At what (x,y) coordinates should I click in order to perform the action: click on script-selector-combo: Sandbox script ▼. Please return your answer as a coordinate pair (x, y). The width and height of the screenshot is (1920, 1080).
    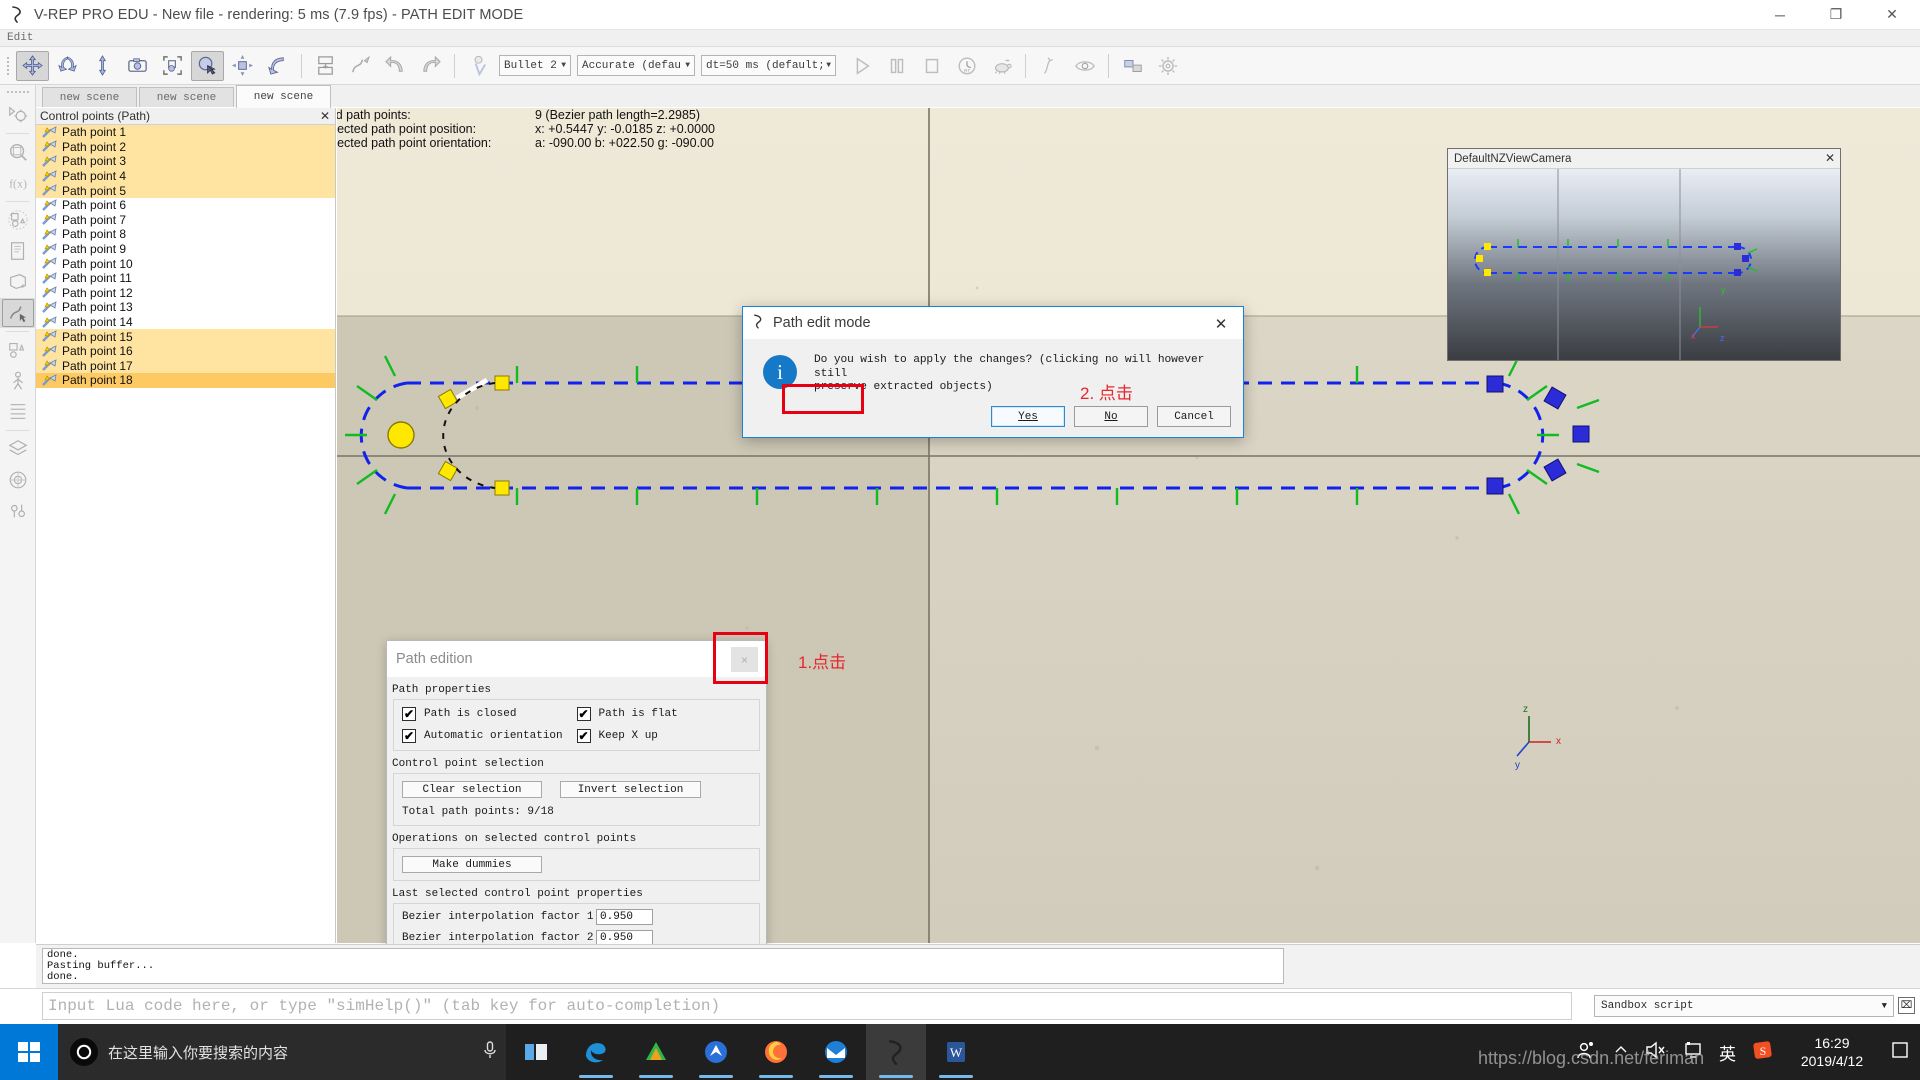
    Looking at the image, I should click on (1744, 1006).